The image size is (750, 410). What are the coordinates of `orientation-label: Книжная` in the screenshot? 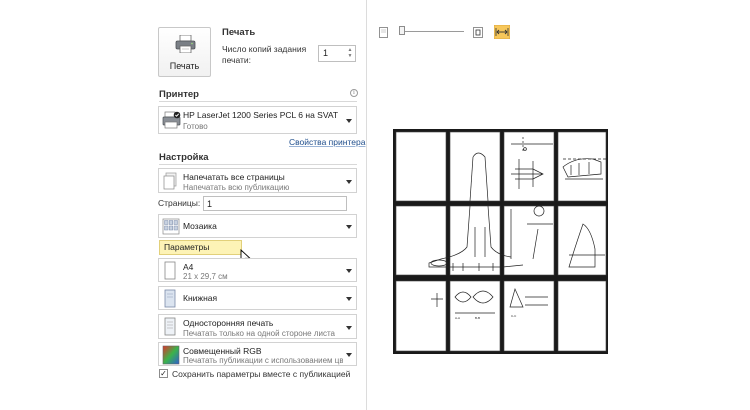 It's located at (200, 298).